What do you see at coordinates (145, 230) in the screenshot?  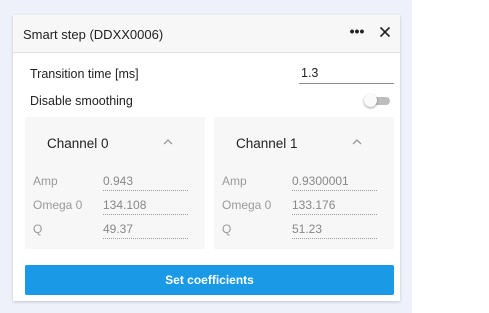 I see `channel-0-q-field: 49.37` at bounding box center [145, 230].